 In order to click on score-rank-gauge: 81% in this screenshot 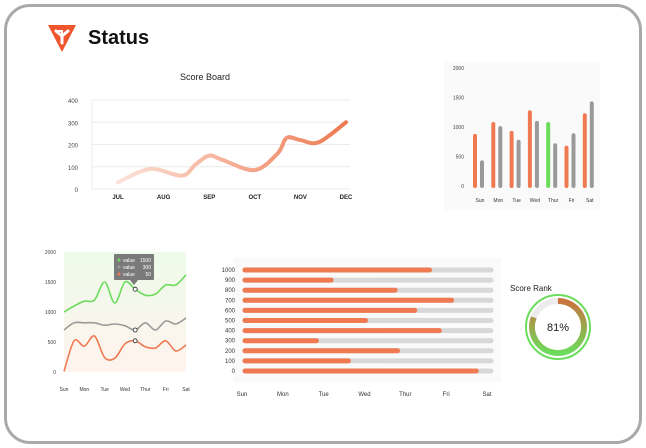, I will do `click(558, 327)`.